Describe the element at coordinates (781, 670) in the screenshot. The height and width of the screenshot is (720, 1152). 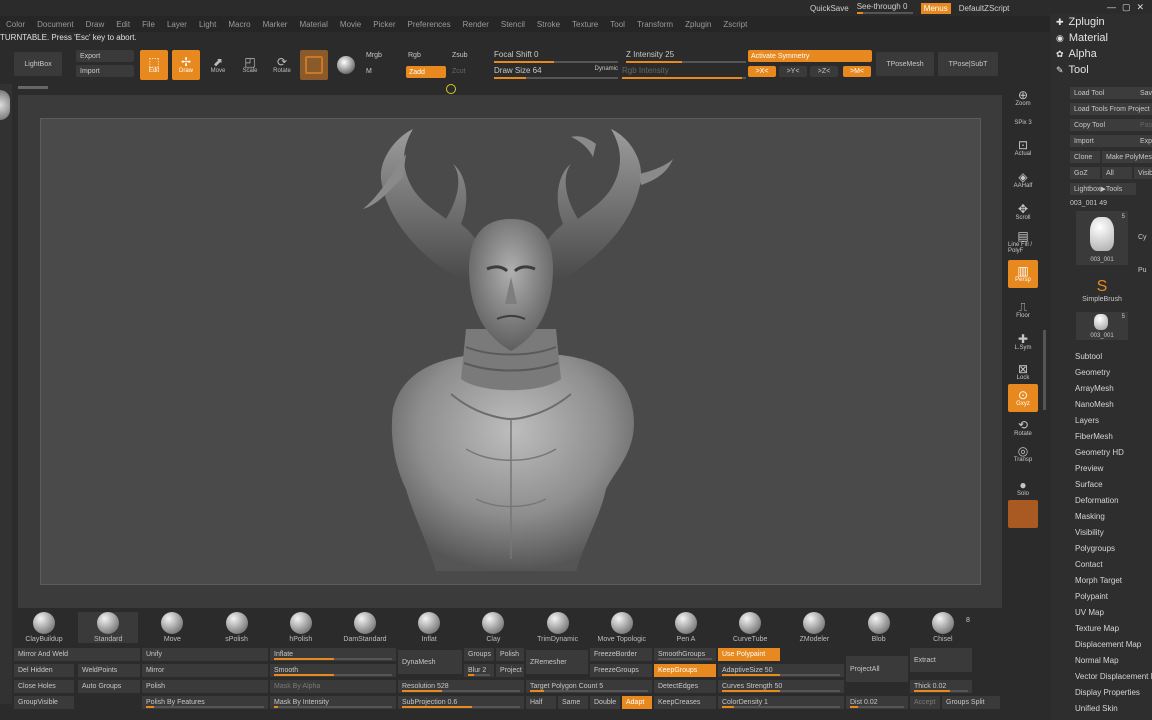
I see `adaptive-size-slider: AdaptiveSize 50` at that location.